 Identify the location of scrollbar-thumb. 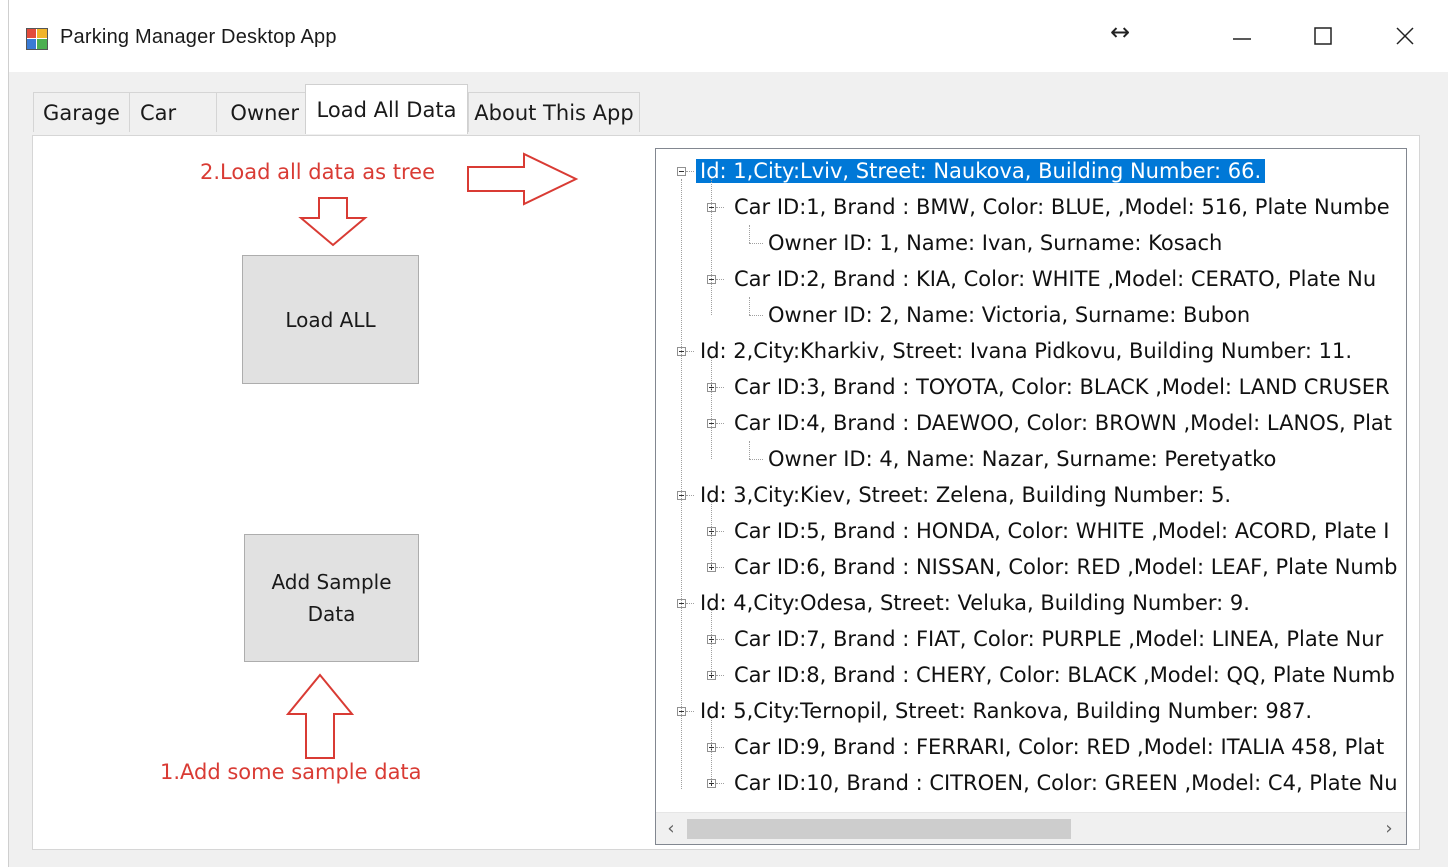
(879, 829).